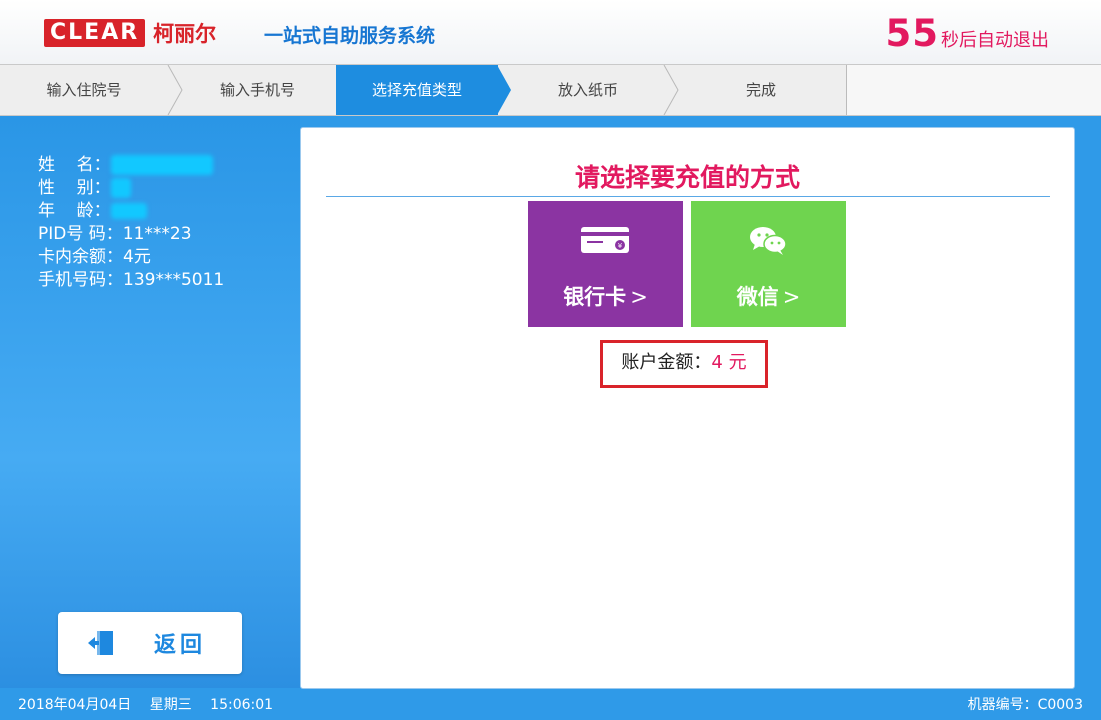 The width and height of the screenshot is (1101, 720). What do you see at coordinates (161, 165) in the screenshot?
I see `redacted-name` at bounding box center [161, 165].